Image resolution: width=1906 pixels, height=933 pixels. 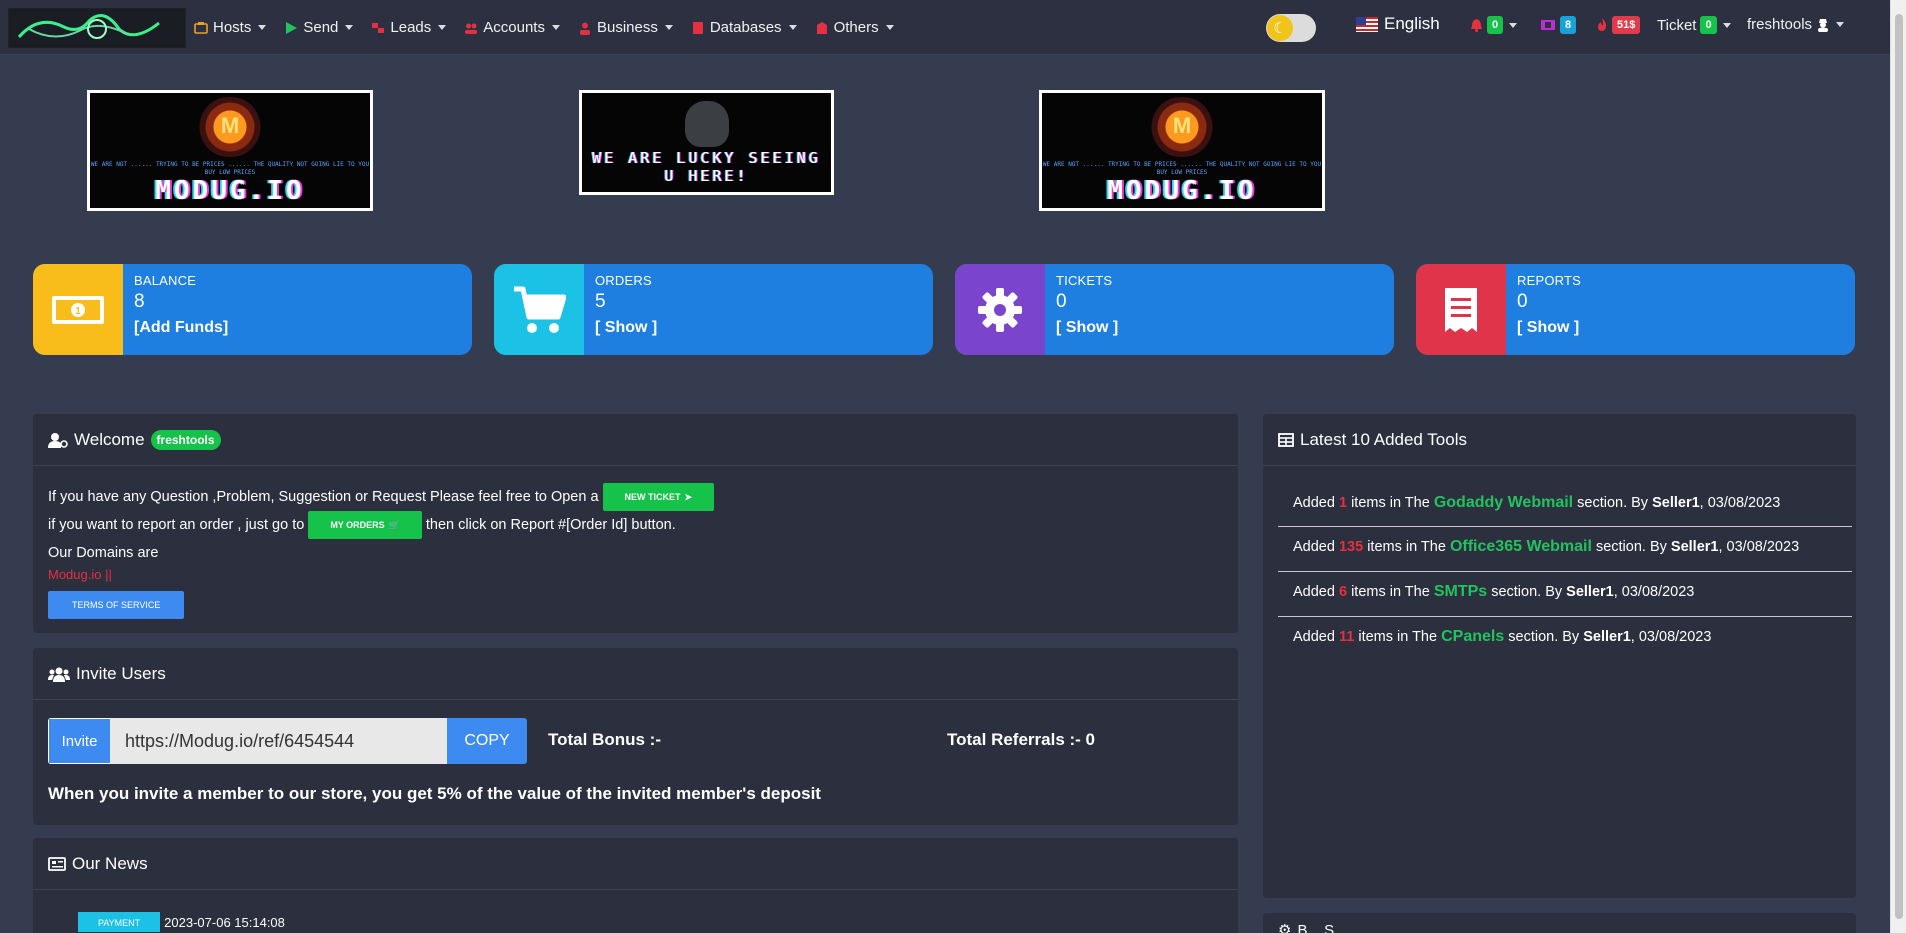 I want to click on invite-url-field: https://Modug.io/ref/6454544, so click(x=278, y=741).